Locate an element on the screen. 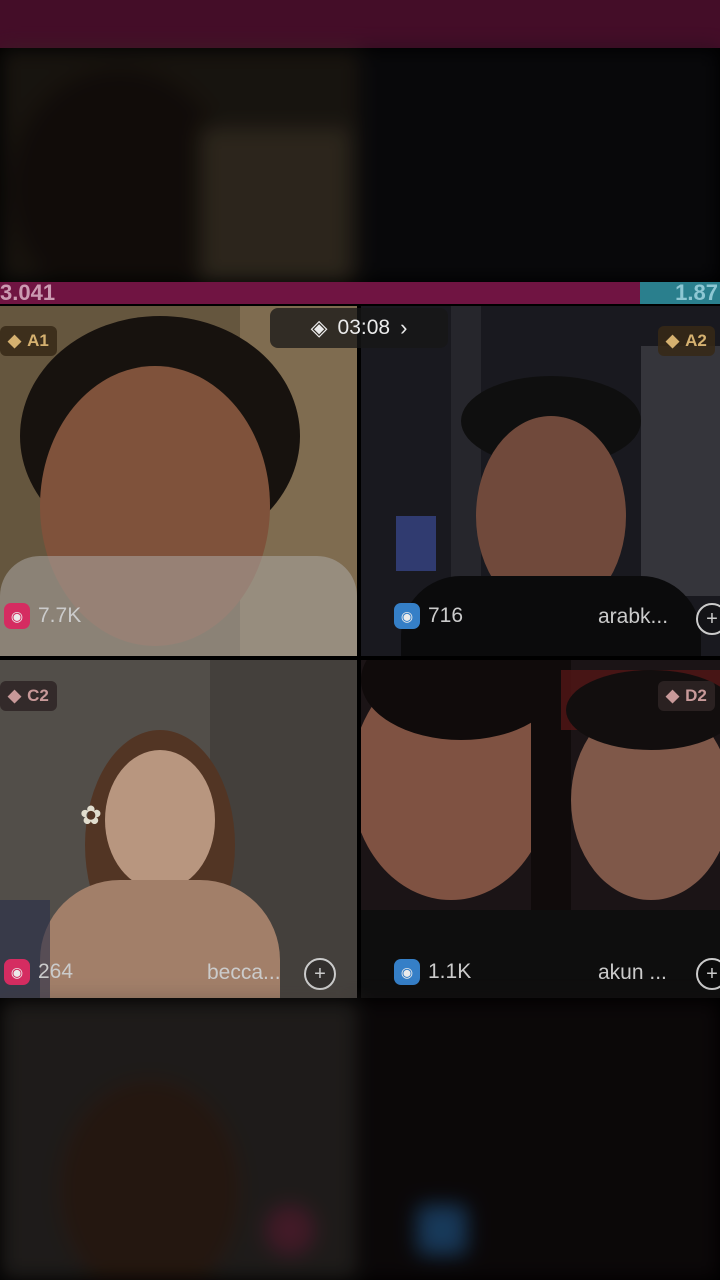  battle-timer: ◈ 03:08 › is located at coordinates (359, 328).